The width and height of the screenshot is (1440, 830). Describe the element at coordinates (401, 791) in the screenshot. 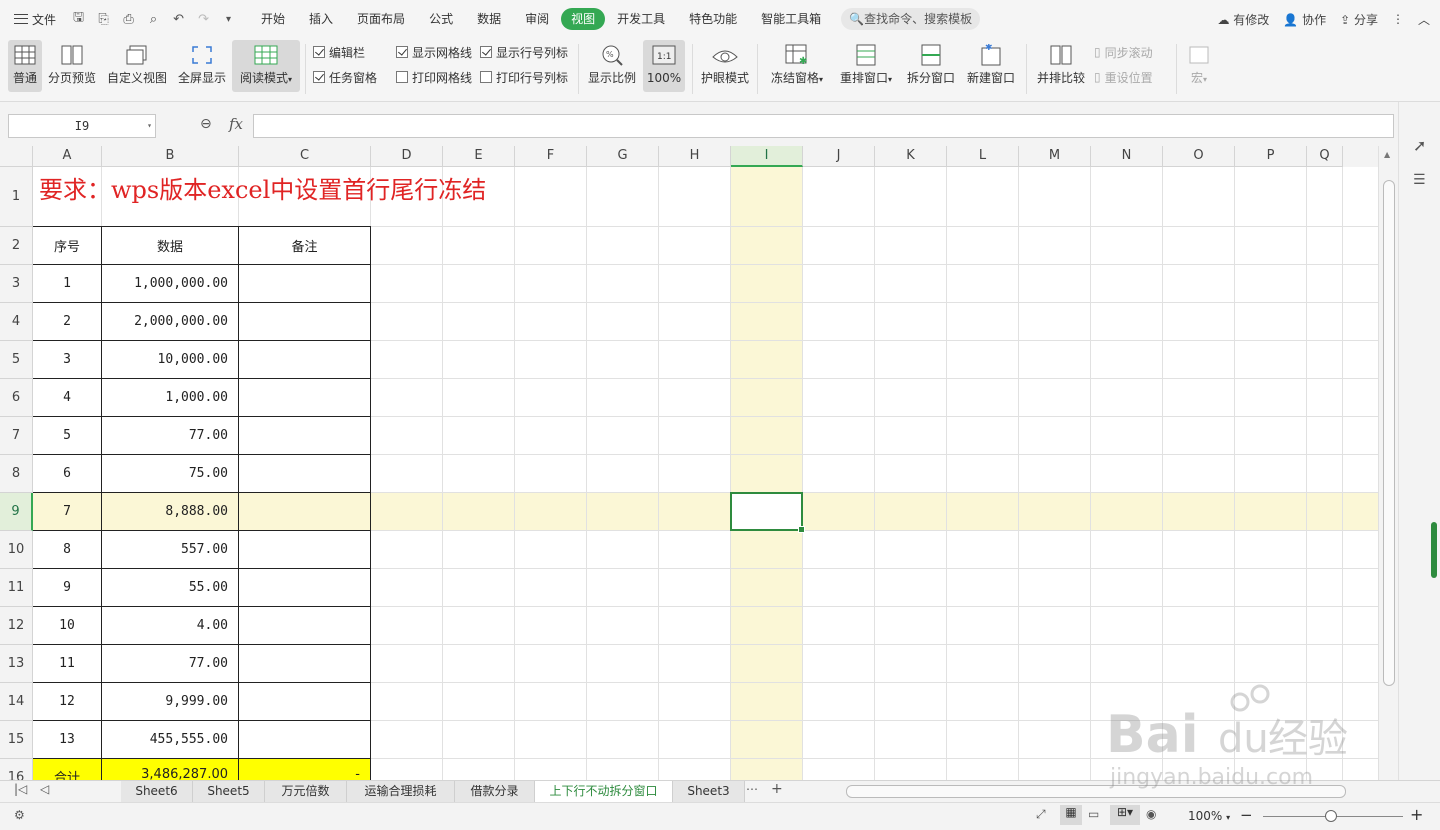

I see `sheet-tab-4: 运输合理损耗` at that location.